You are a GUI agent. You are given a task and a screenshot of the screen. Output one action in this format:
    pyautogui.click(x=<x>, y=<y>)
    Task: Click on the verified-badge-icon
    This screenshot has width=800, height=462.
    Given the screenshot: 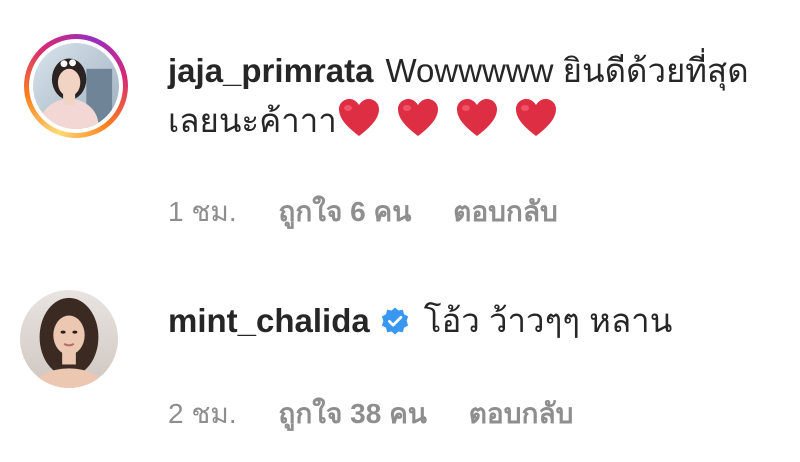 What is the action you would take?
    pyautogui.click(x=394, y=321)
    